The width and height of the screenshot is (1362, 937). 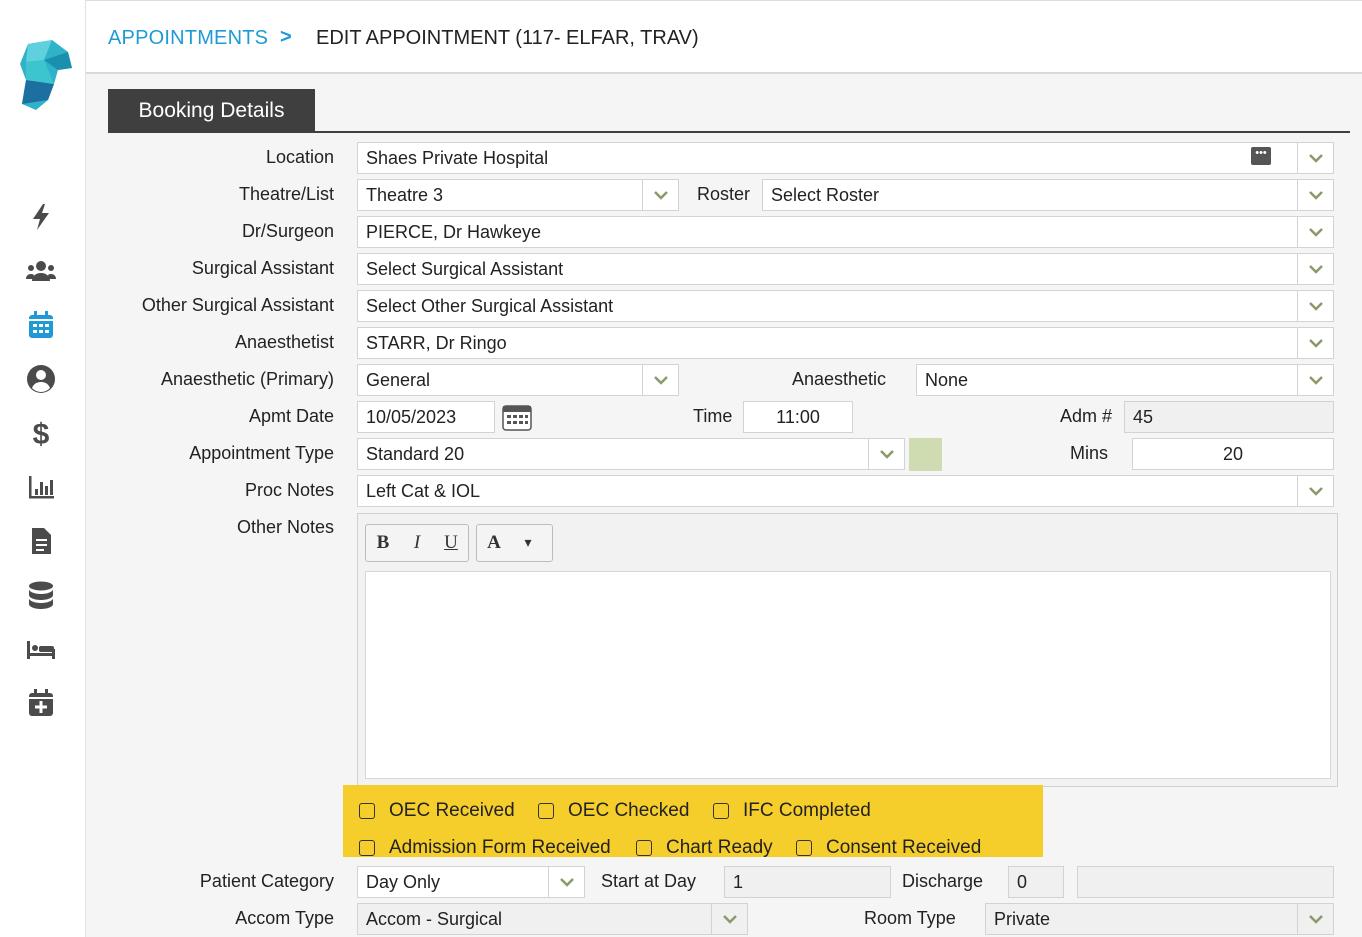 I want to click on other-notes-label: Other Notes, so click(x=285, y=527).